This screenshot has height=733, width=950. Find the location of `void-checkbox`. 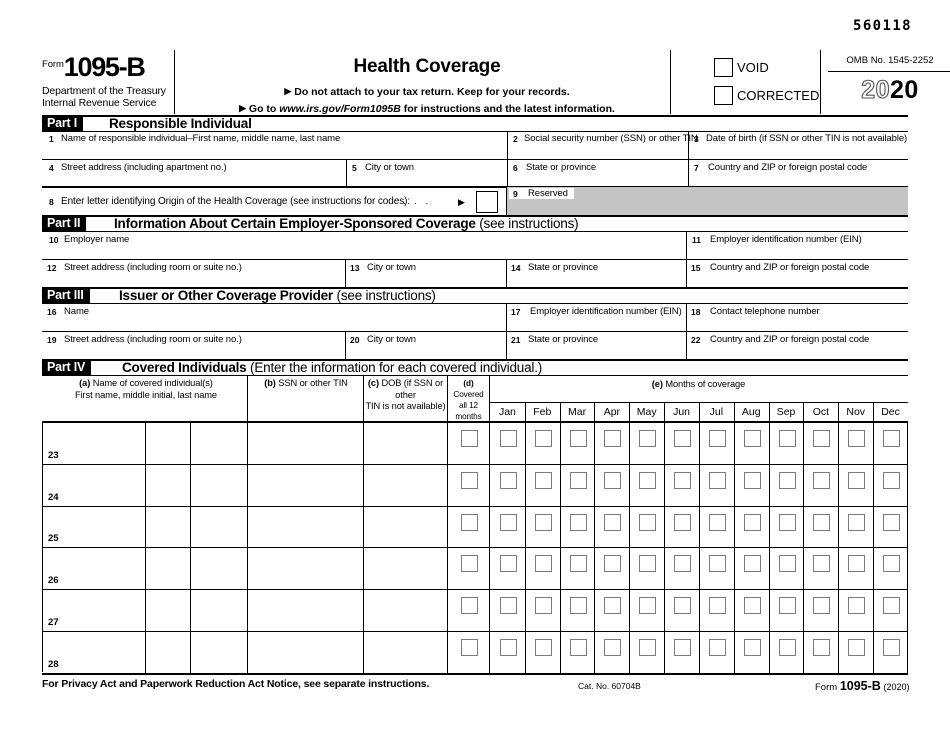

void-checkbox is located at coordinates (723, 67).